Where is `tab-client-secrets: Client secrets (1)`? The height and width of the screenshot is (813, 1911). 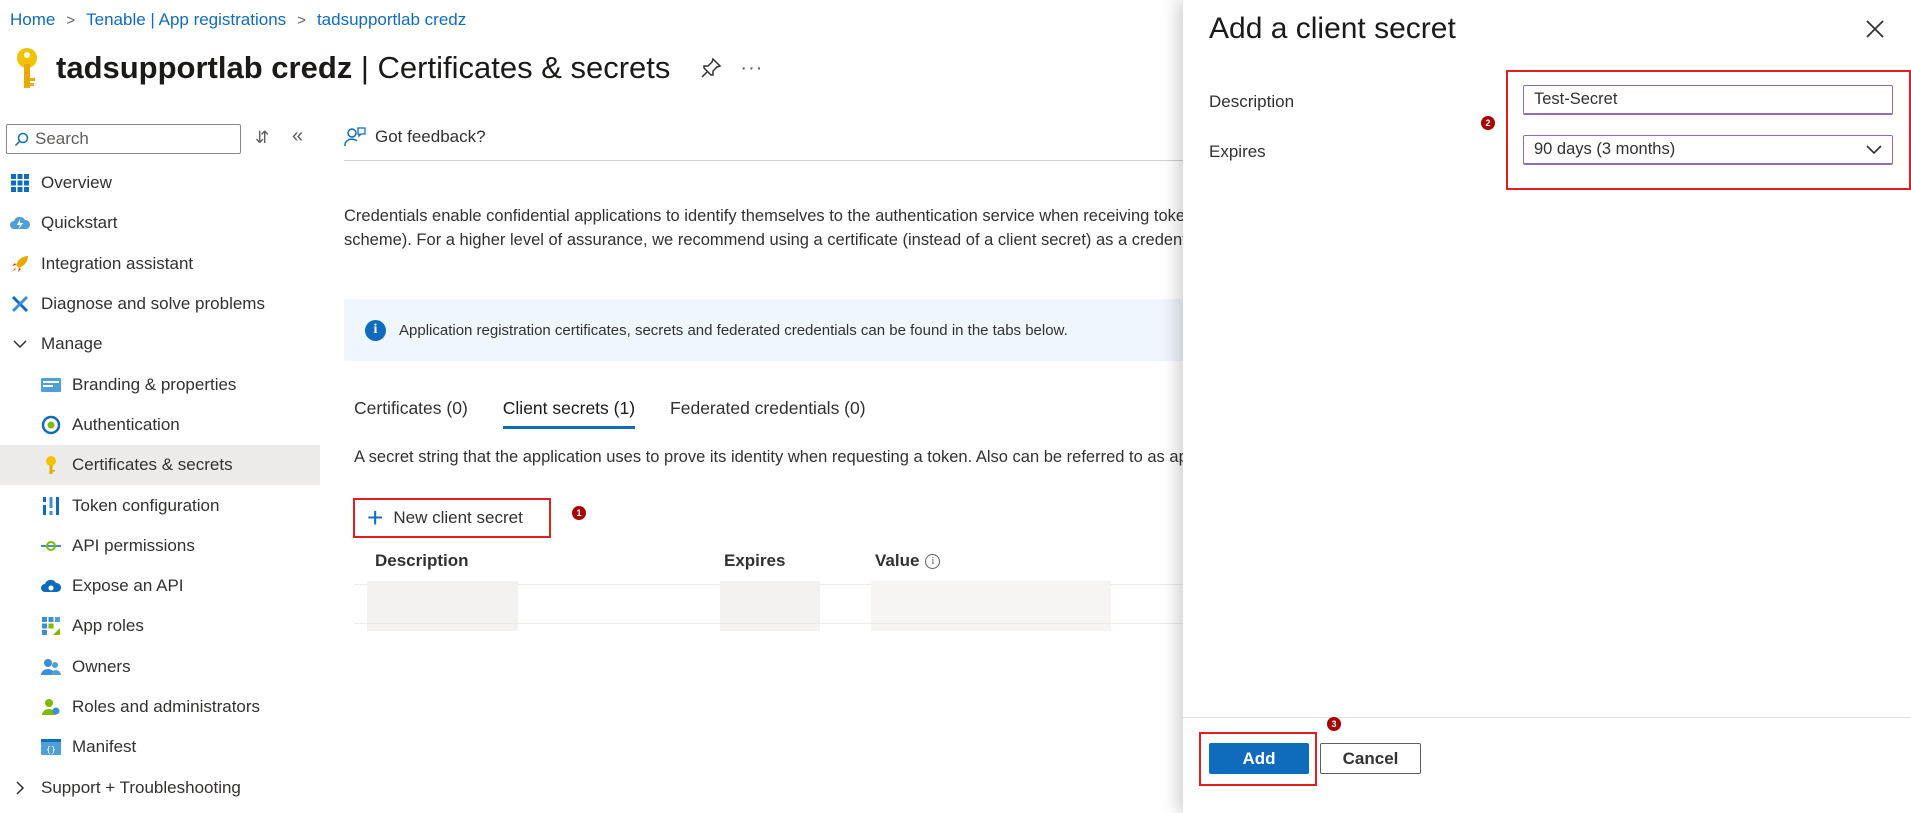
tab-client-secrets: Client secrets (1) is located at coordinates (569, 413).